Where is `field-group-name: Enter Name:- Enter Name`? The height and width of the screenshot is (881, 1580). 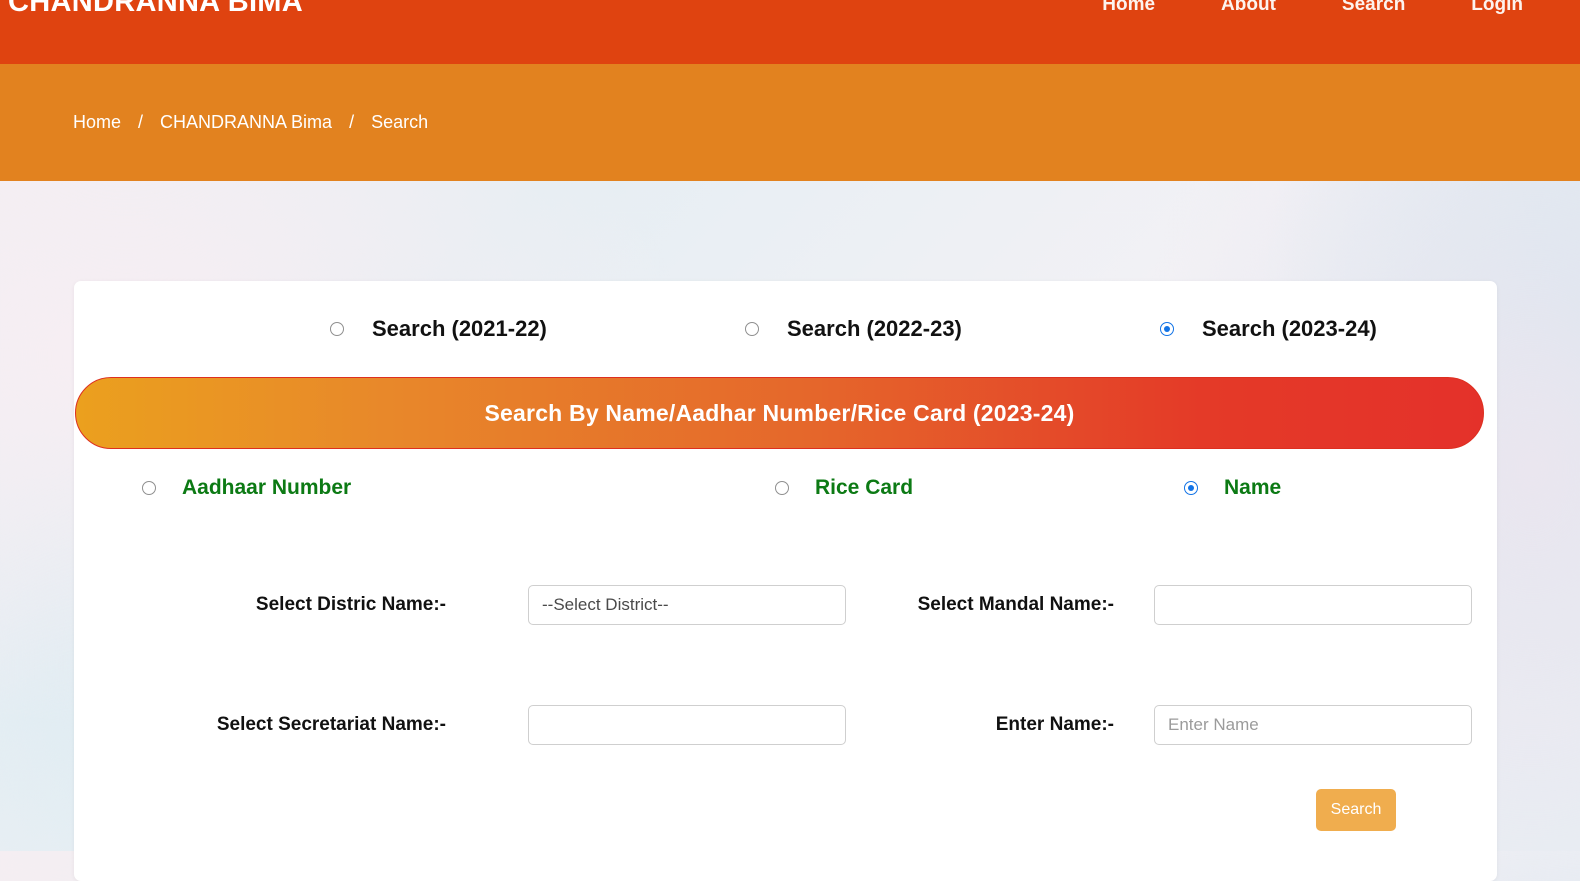 field-group-name: Enter Name:- Enter Name is located at coordinates (1160, 725).